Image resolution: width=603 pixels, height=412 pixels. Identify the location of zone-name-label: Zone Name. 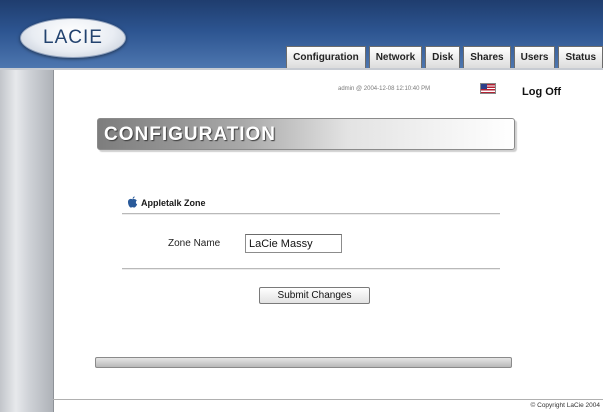
(194, 243).